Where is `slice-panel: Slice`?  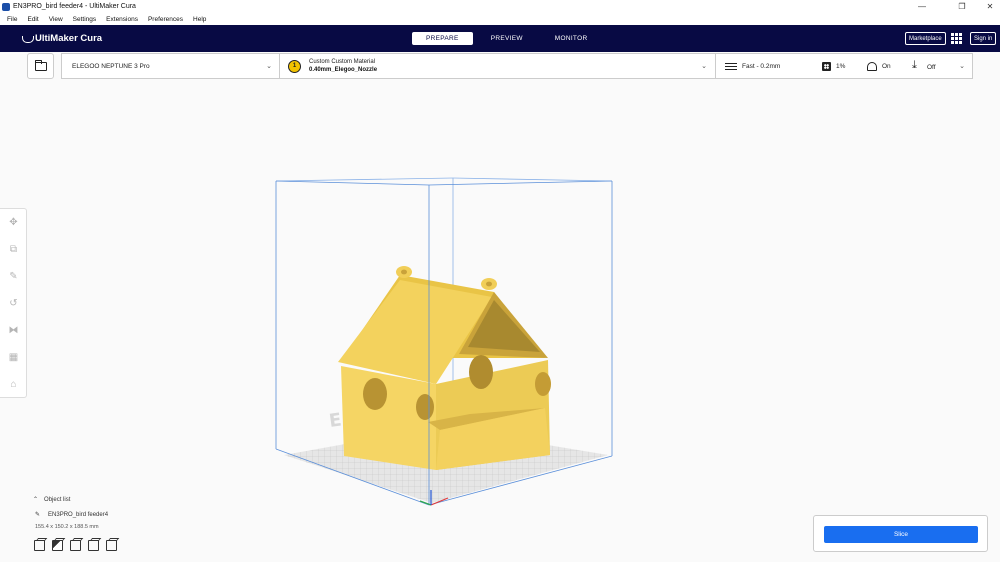
slice-panel: Slice is located at coordinates (900, 533).